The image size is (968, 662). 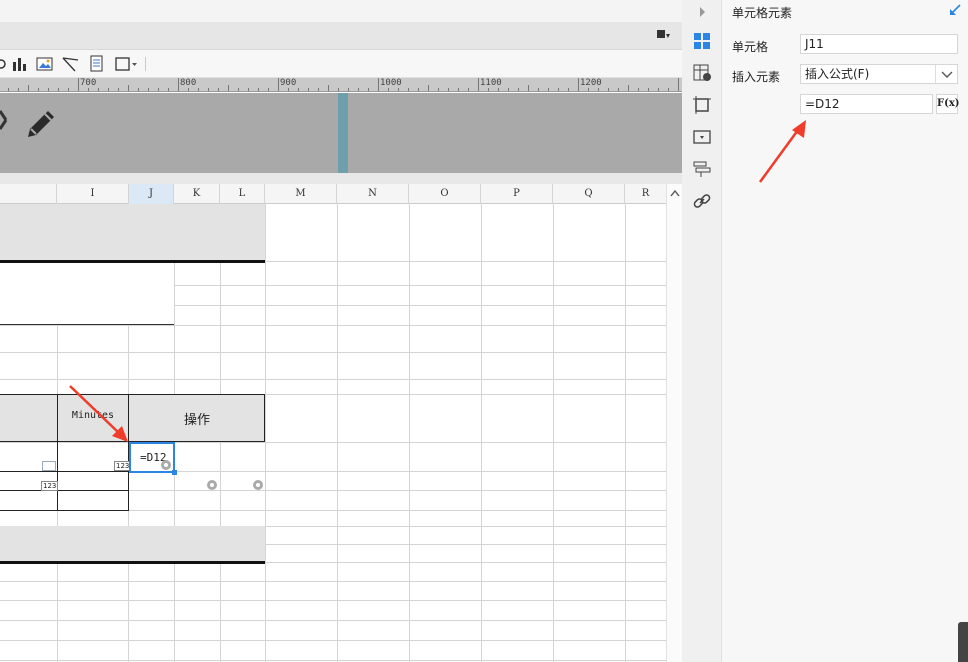 I want to click on footer-band, so click(x=132, y=544).